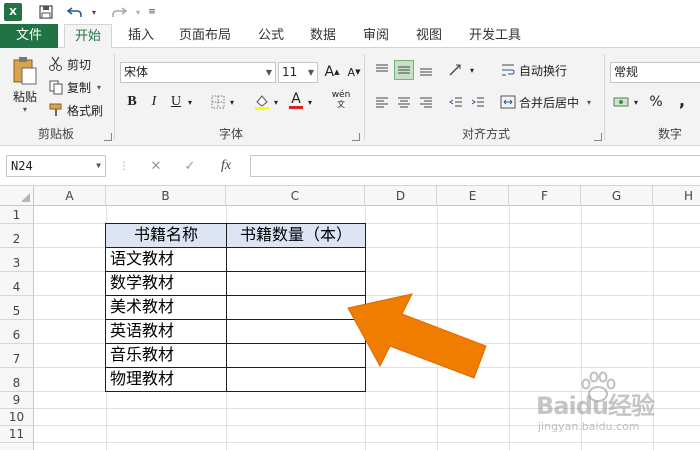 The image size is (700, 450). What do you see at coordinates (166, 355) in the screenshot?
I see `cell-b7: 音乐教材` at bounding box center [166, 355].